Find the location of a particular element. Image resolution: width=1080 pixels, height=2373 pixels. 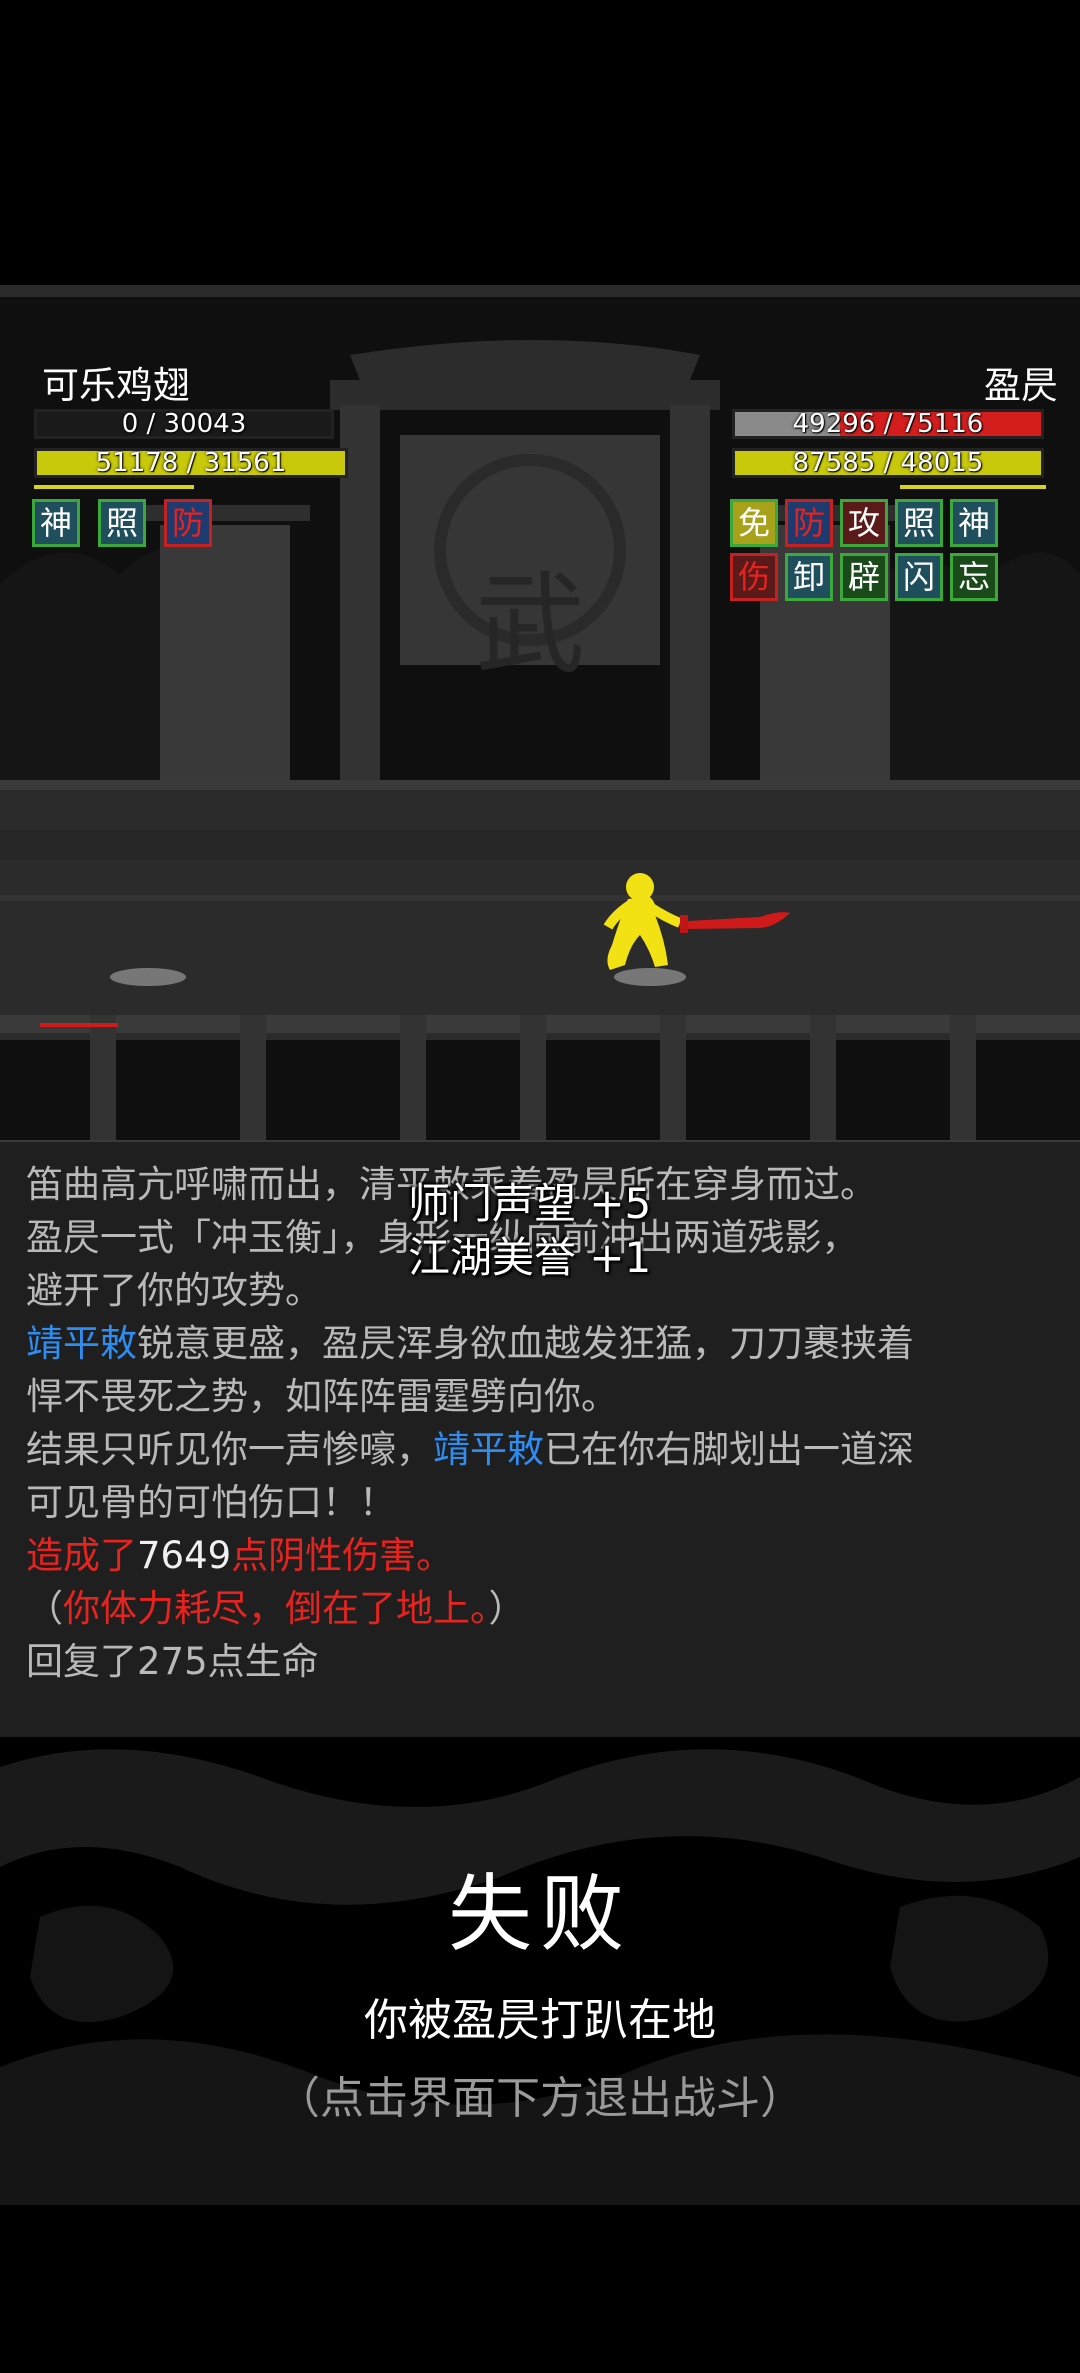

exit-battle-hint: （点击界面下方退出战斗） is located at coordinates (540, 2094).